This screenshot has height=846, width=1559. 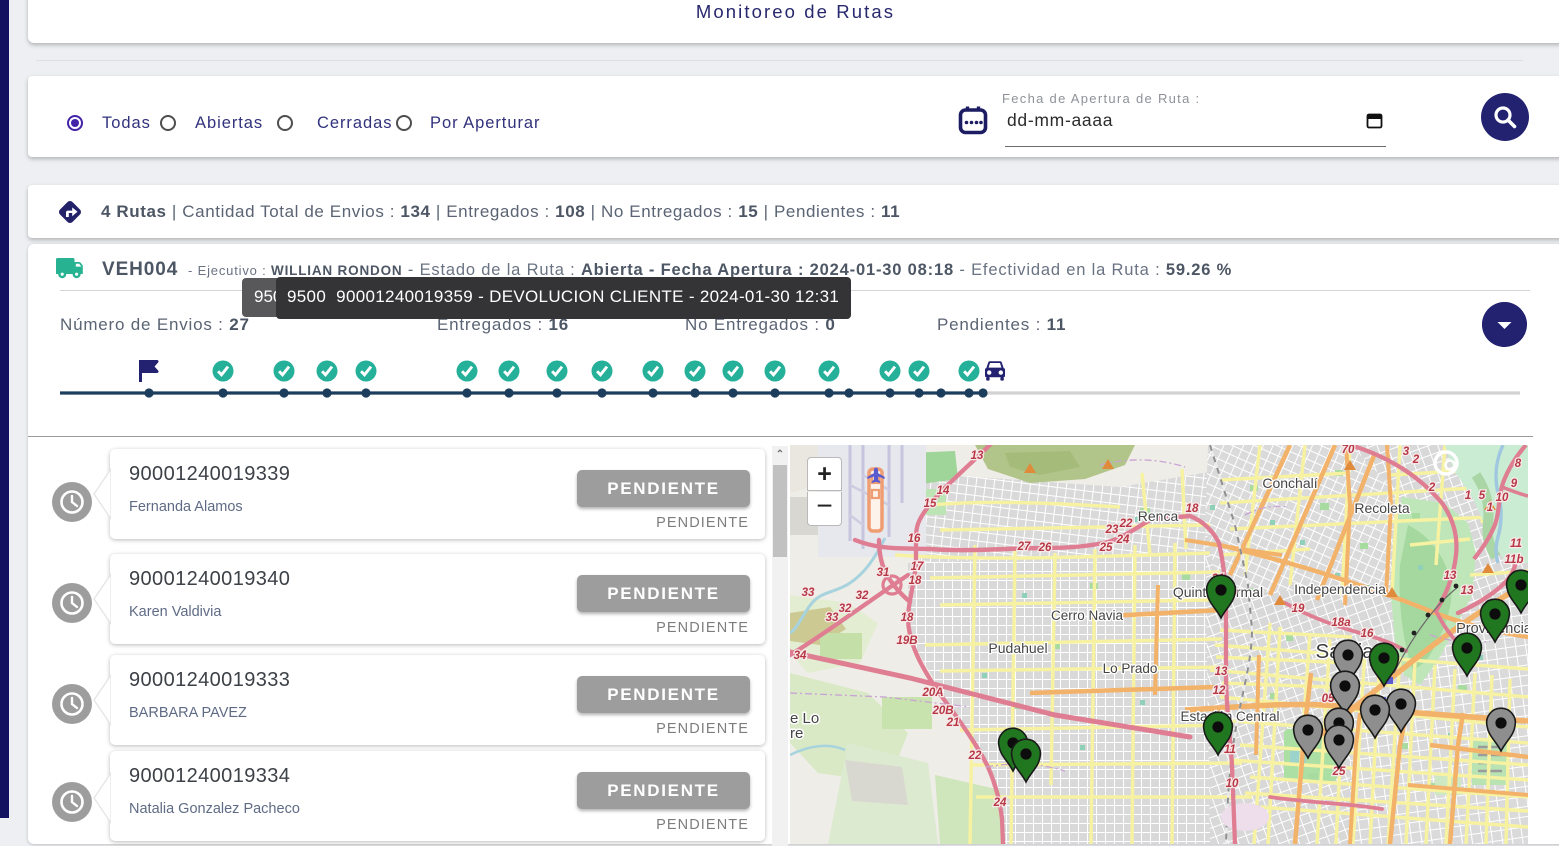 I want to click on svg-text: 27, so click(x=1024, y=547).